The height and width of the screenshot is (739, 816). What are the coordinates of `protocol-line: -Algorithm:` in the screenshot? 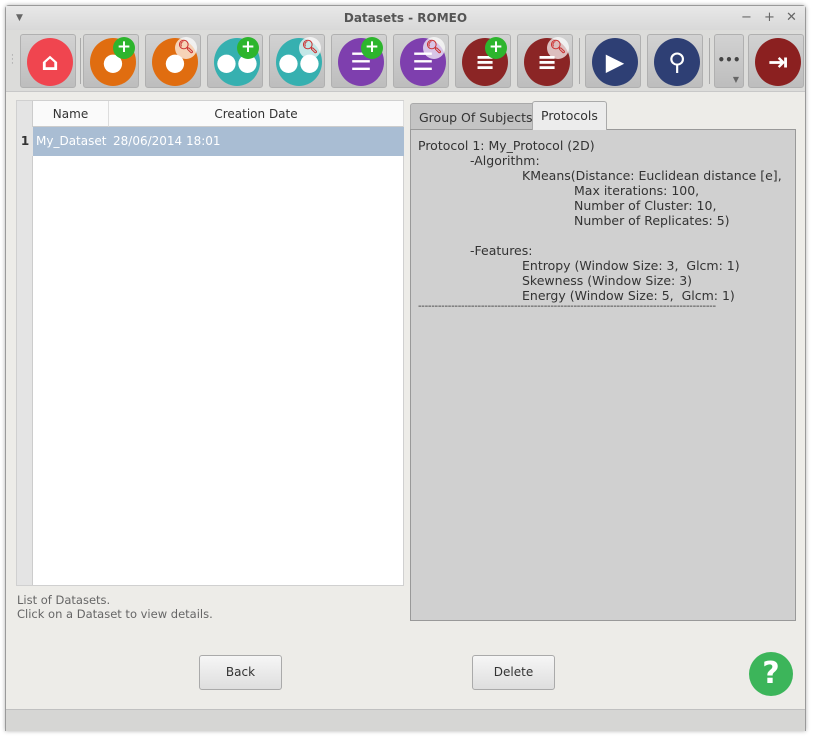 It's located at (505, 160).